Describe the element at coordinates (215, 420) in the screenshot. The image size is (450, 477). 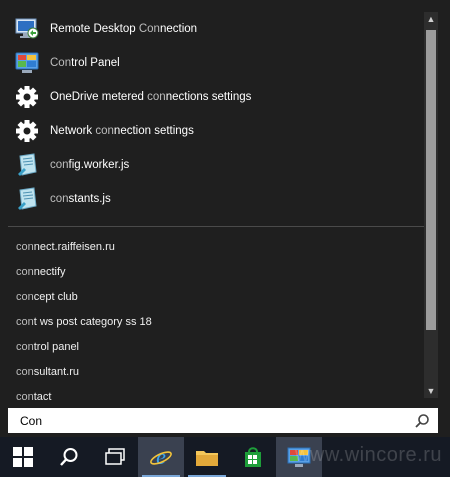
I see `search-input` at that location.